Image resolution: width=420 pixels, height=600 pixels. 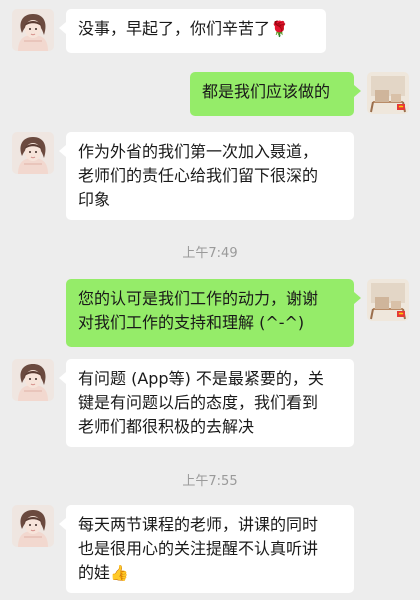 What do you see at coordinates (210, 481) in the screenshot?
I see `timestamp: 上午7:55` at bounding box center [210, 481].